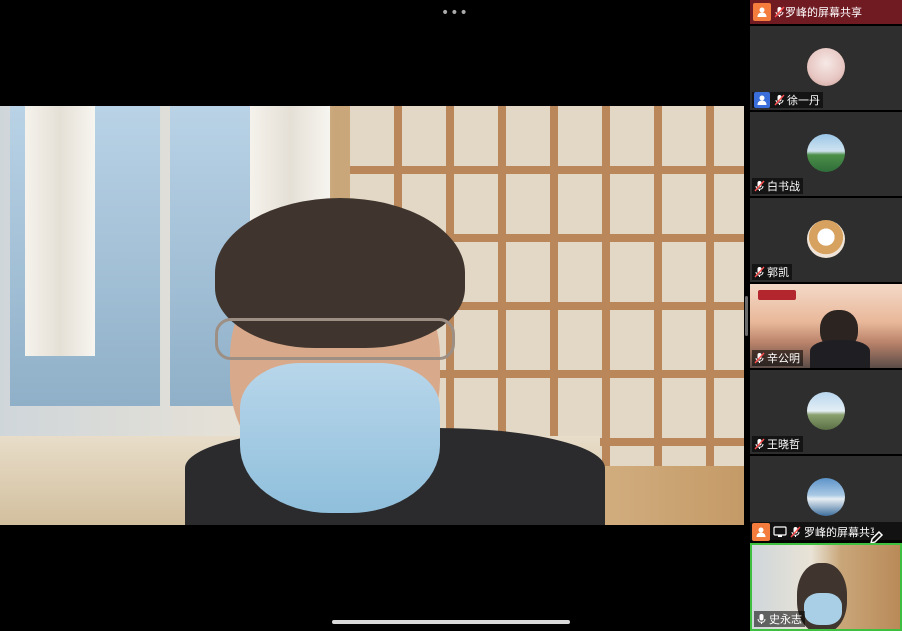 The width and height of the screenshot is (902, 631). I want to click on mic-icon, so click(761, 619).